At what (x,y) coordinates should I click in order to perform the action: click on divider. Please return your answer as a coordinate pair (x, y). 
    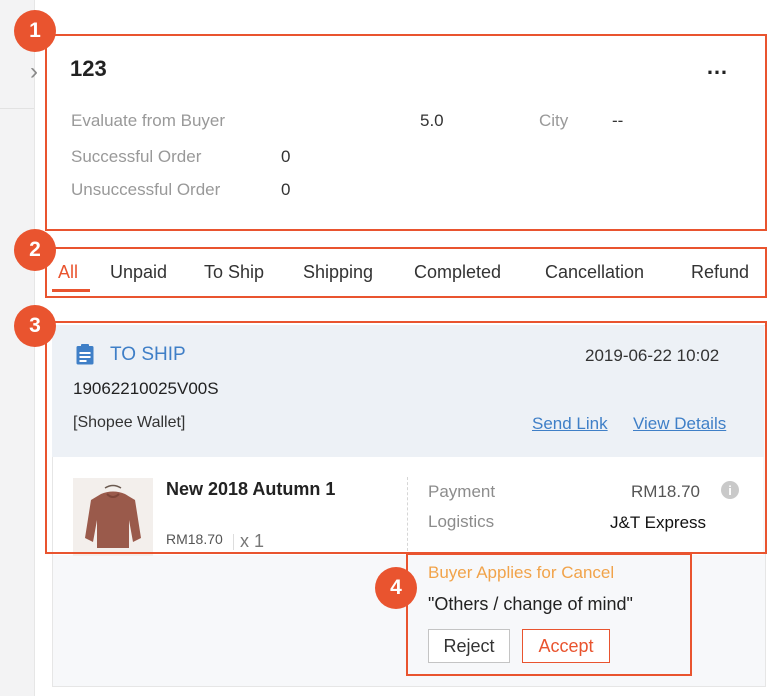
    Looking at the image, I should click on (17, 108).